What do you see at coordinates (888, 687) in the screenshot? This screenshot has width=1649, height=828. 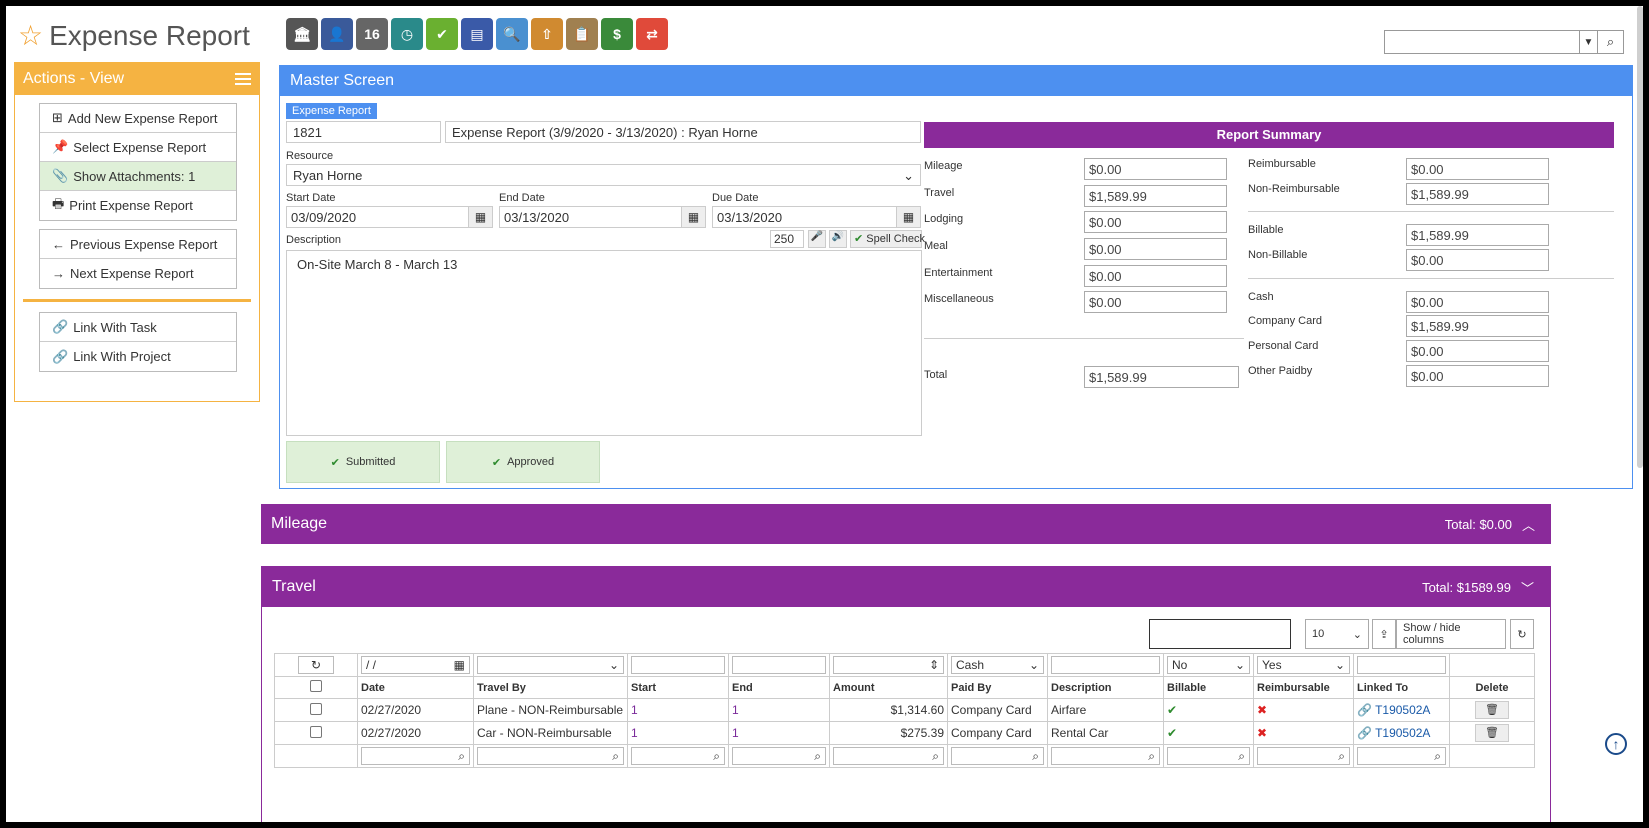 I see `column-header: Amount` at bounding box center [888, 687].